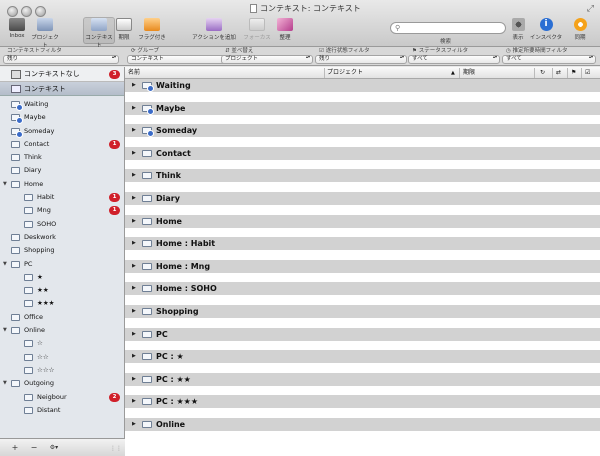 Image resolution: width=600 pixels, height=456 pixels. Describe the element at coordinates (62, 224) in the screenshot. I see `sidebar-context-item: SOHO` at that location.